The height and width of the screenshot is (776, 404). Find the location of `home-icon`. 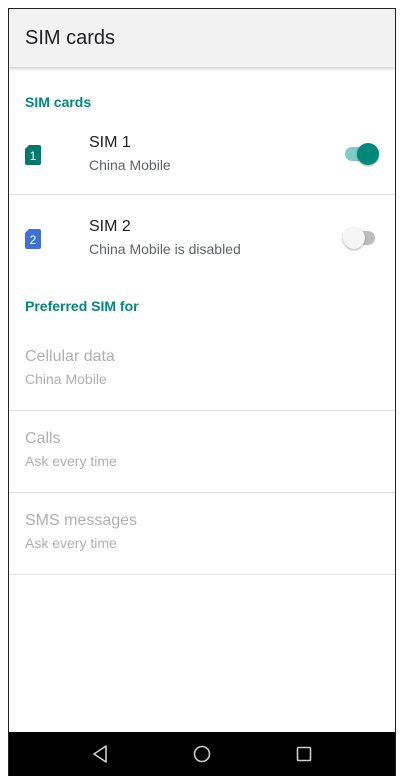

home-icon is located at coordinates (202, 754).